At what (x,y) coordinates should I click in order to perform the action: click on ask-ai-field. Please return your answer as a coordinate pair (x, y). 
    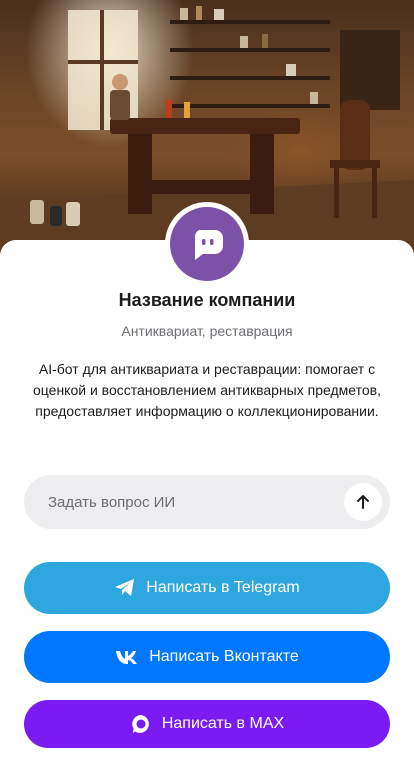
    Looking at the image, I should click on (207, 502).